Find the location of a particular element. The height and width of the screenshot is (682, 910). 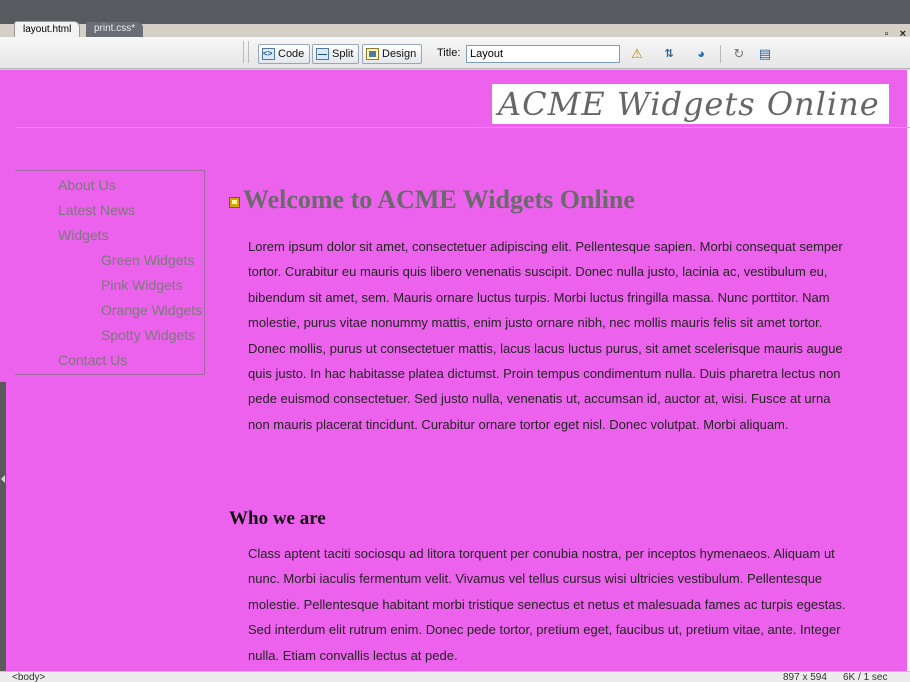

code-view-button: Code is located at coordinates (284, 54).